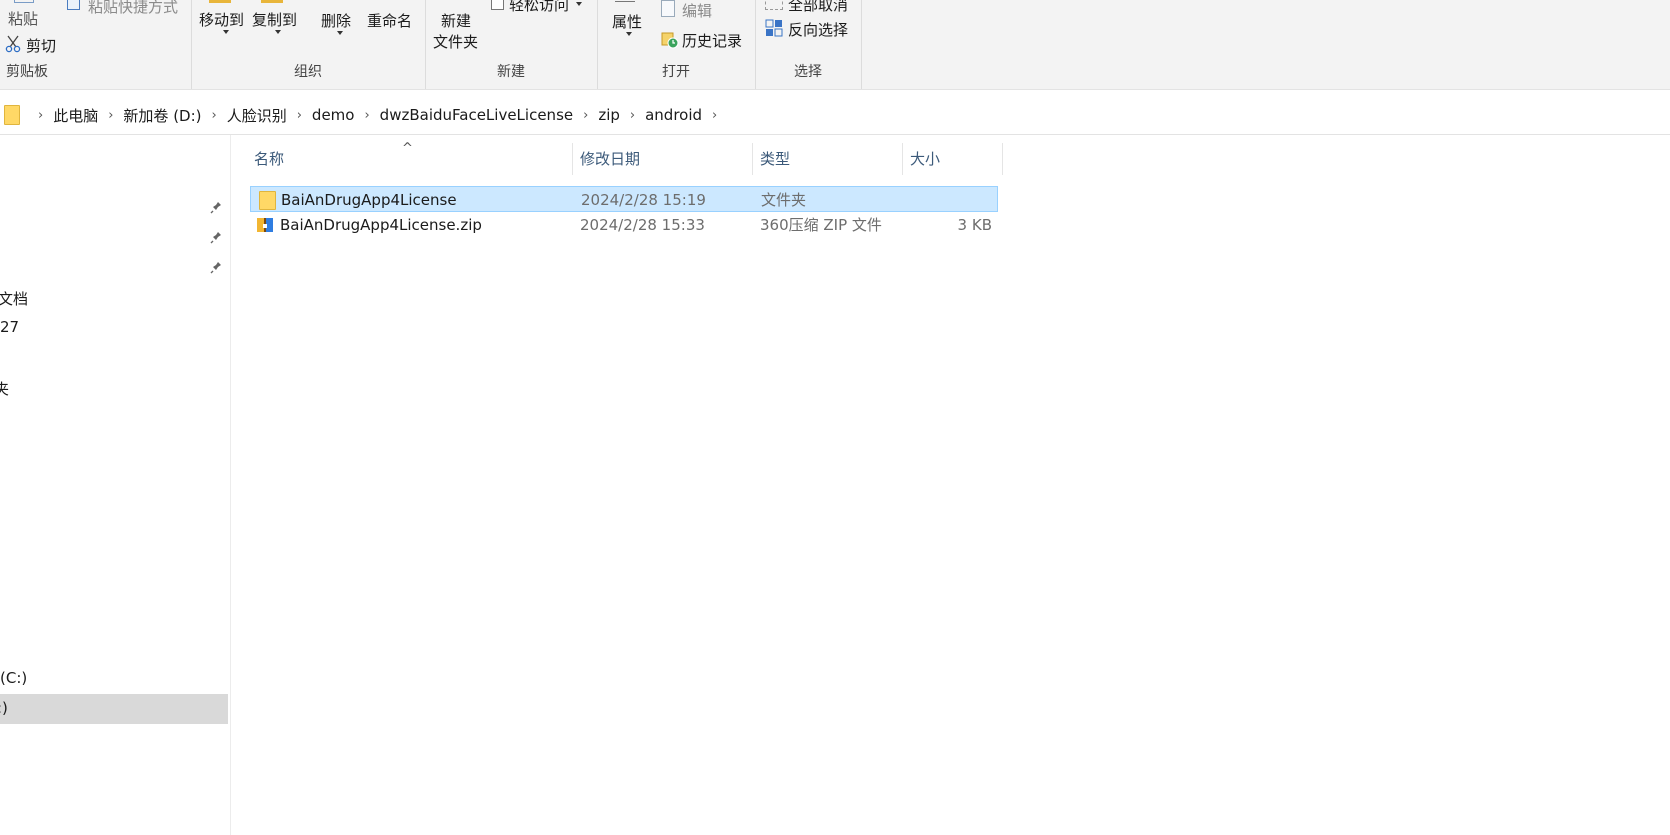 The height and width of the screenshot is (835, 1670). Describe the element at coordinates (4, 388) in the screenshot. I see `nav-item-folder: 夹` at that location.